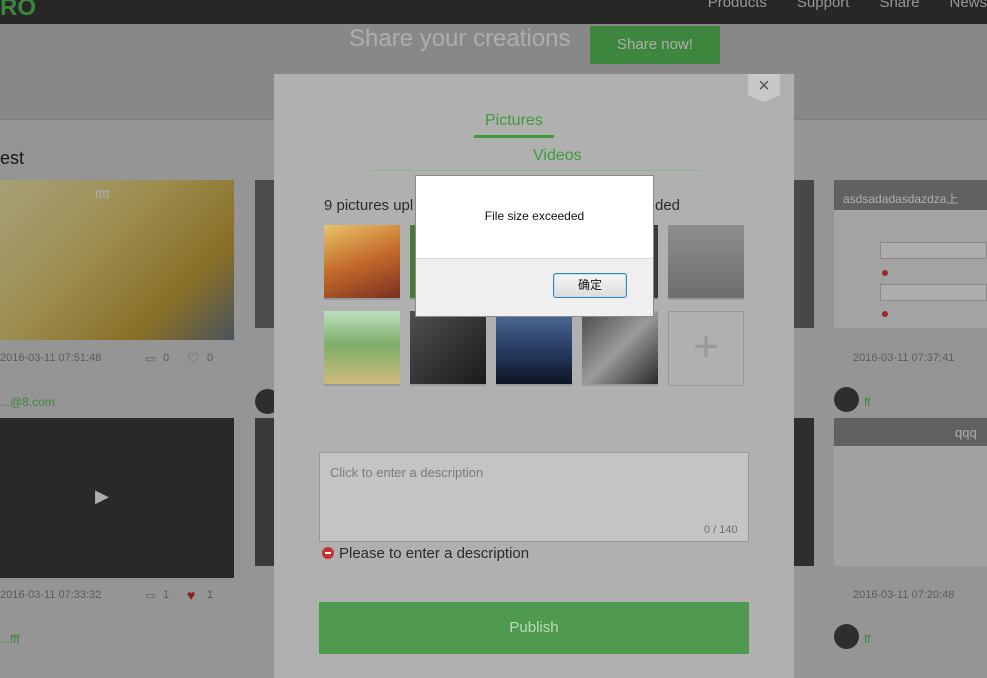 The width and height of the screenshot is (987, 678). What do you see at coordinates (514, 136) in the screenshot?
I see `active-tab-indicator` at bounding box center [514, 136].